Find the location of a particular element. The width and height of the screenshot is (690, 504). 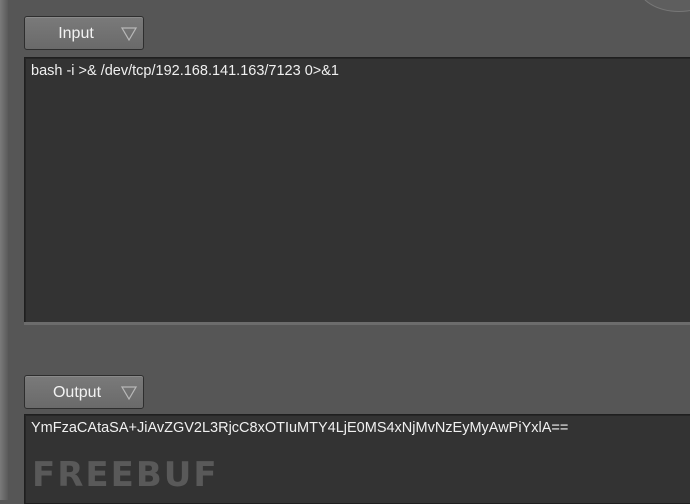

input-section-button: Input is located at coordinates (84, 33).